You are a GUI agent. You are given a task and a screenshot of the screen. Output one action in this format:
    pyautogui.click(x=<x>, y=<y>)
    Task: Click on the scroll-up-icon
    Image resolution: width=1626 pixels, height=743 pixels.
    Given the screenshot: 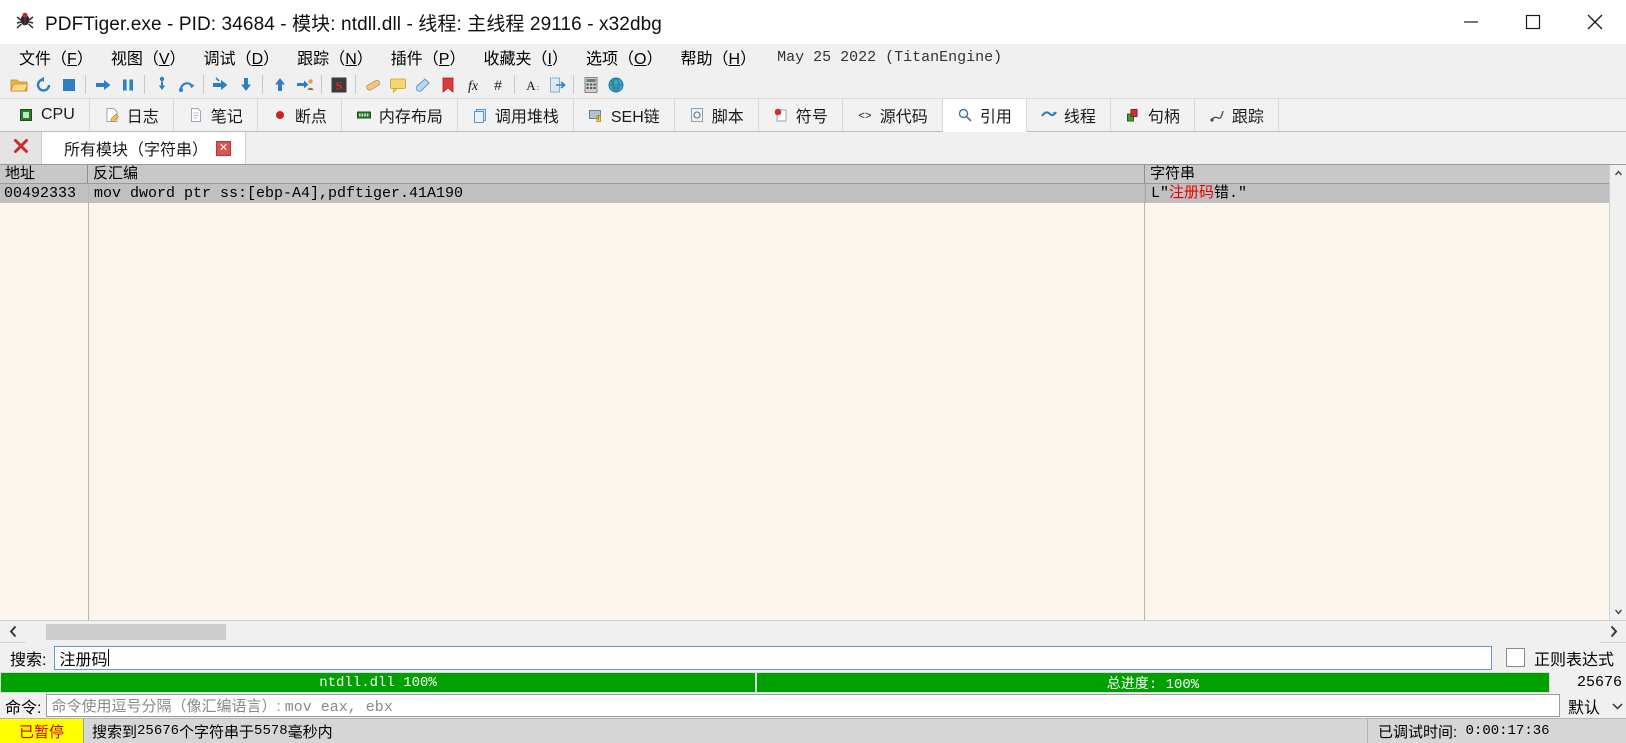 What is the action you would take?
    pyautogui.click(x=1617, y=173)
    